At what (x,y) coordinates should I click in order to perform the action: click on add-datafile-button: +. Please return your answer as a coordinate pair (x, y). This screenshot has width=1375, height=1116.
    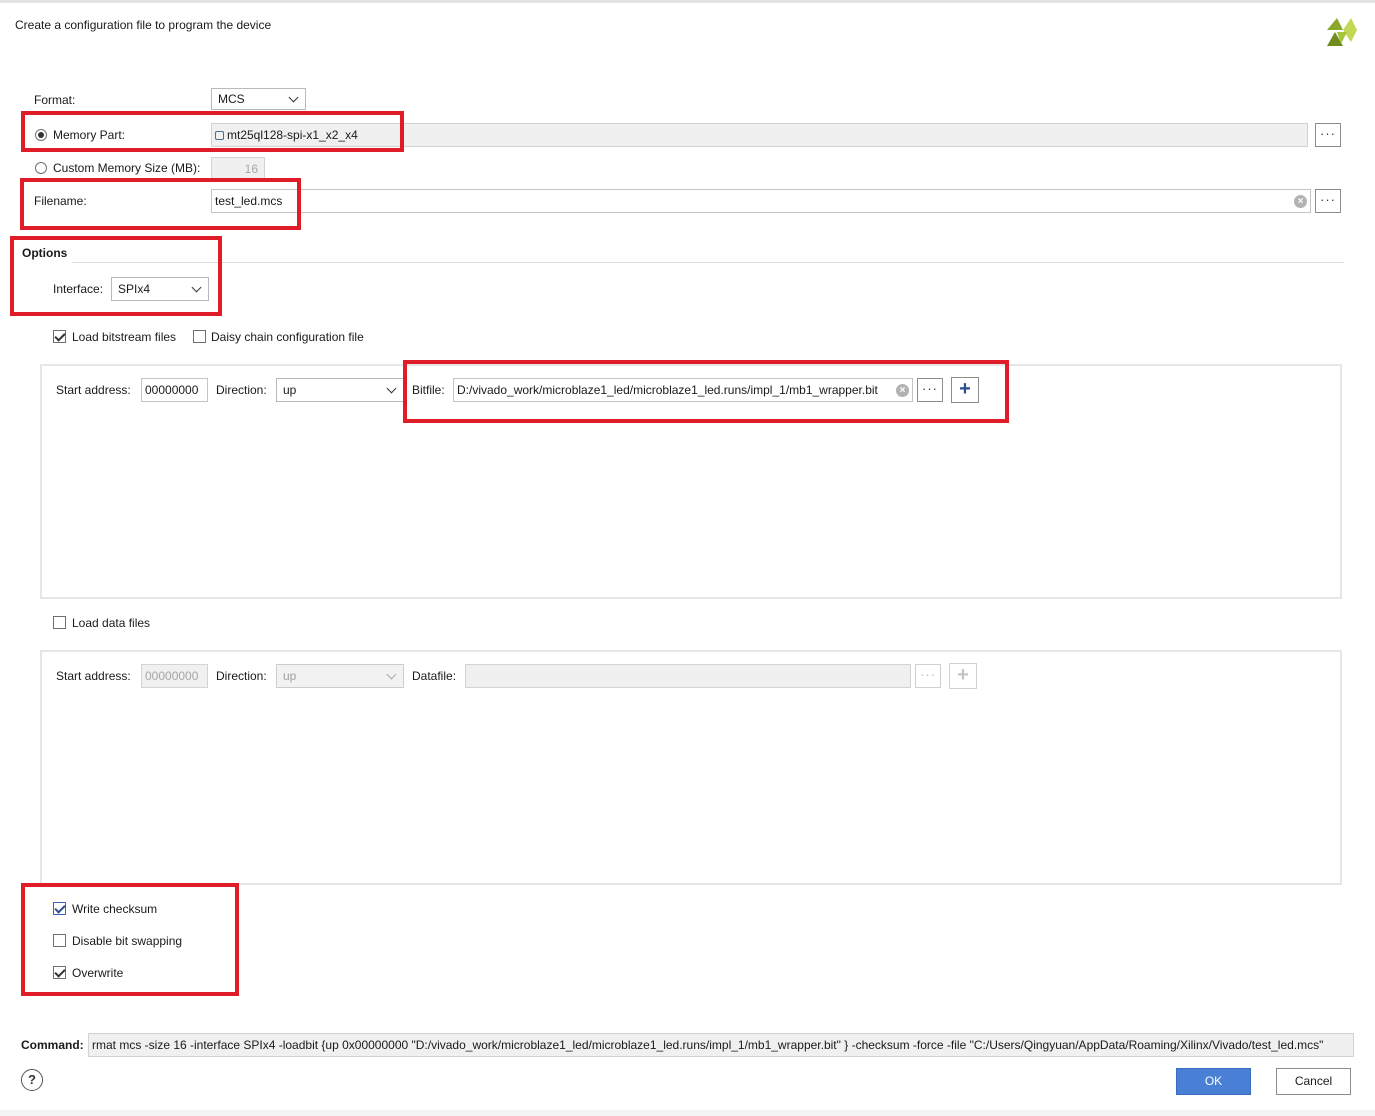
    Looking at the image, I should click on (963, 676).